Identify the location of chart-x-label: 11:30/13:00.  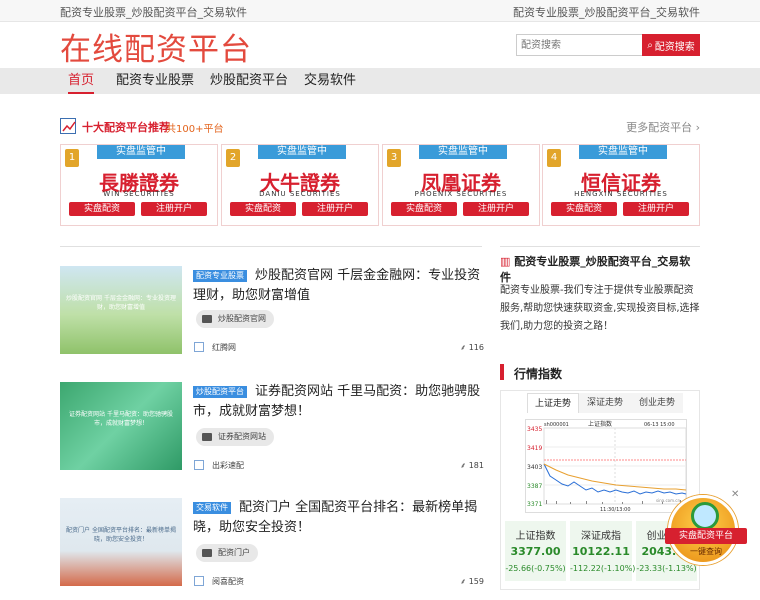
(615, 510).